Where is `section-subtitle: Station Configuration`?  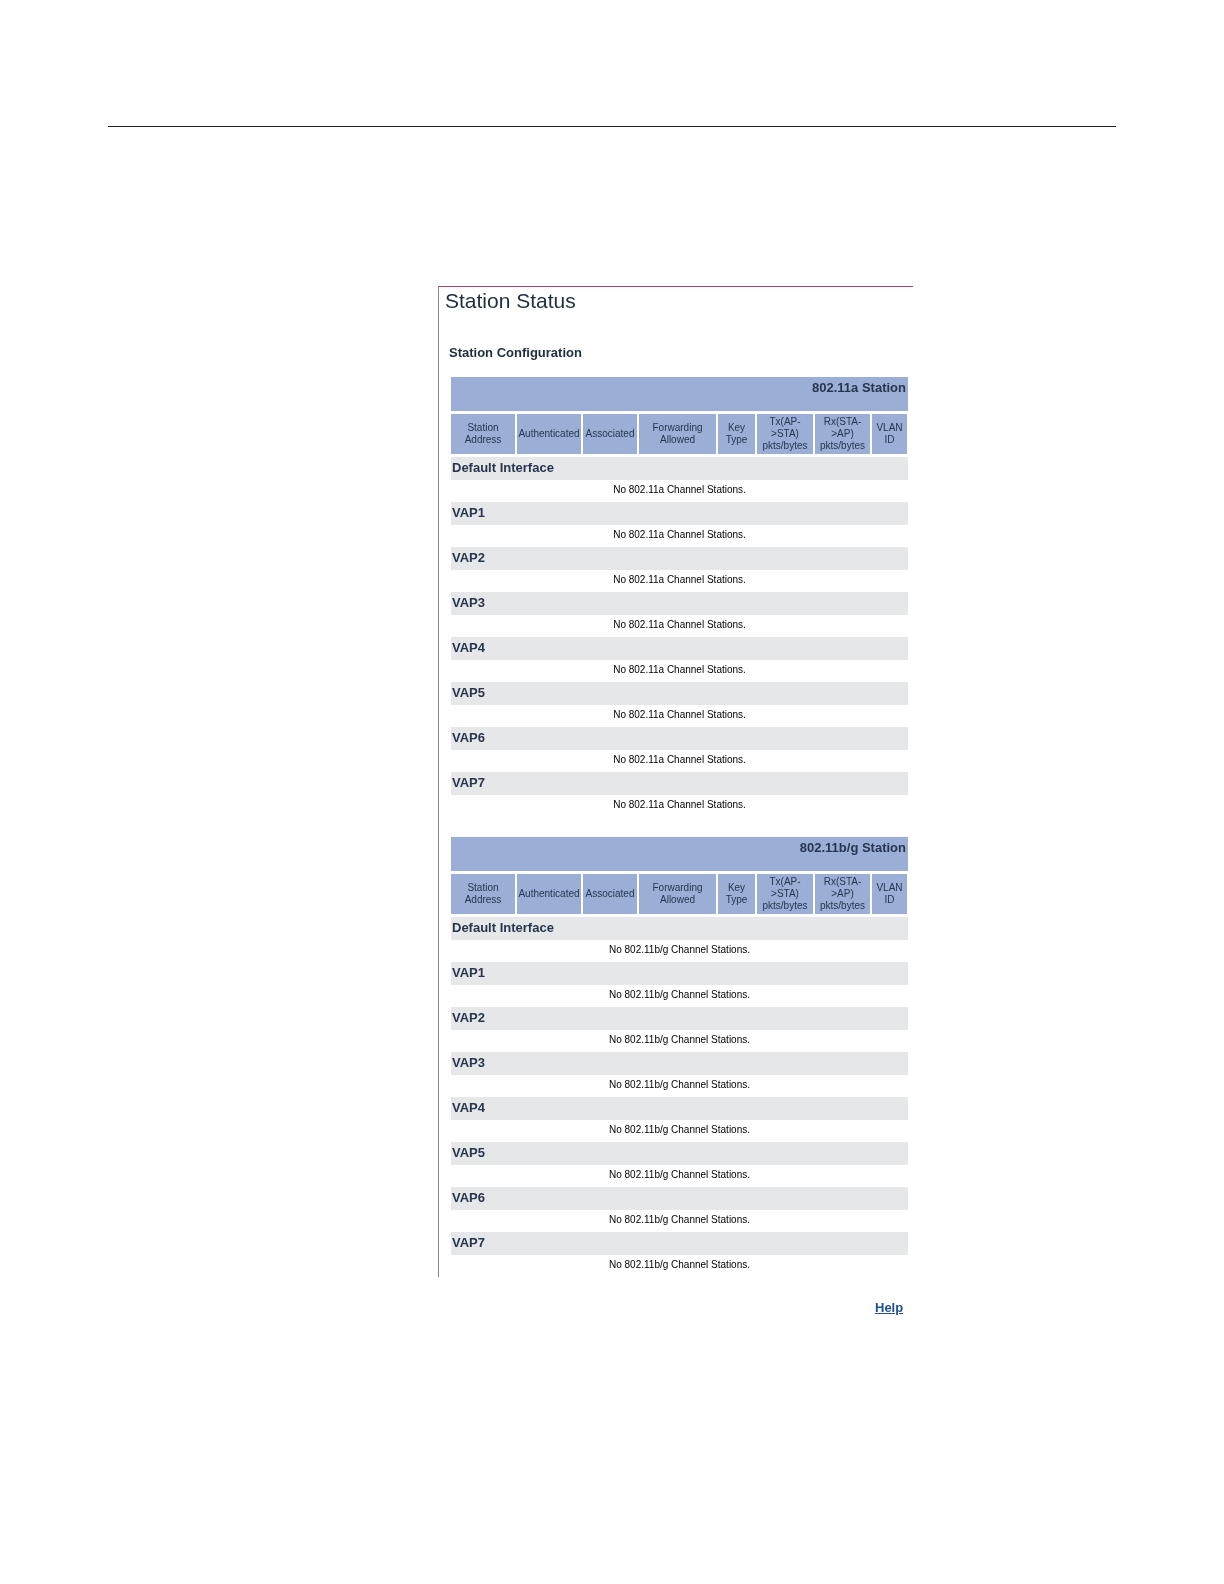 section-subtitle: Station Configuration is located at coordinates (516, 353).